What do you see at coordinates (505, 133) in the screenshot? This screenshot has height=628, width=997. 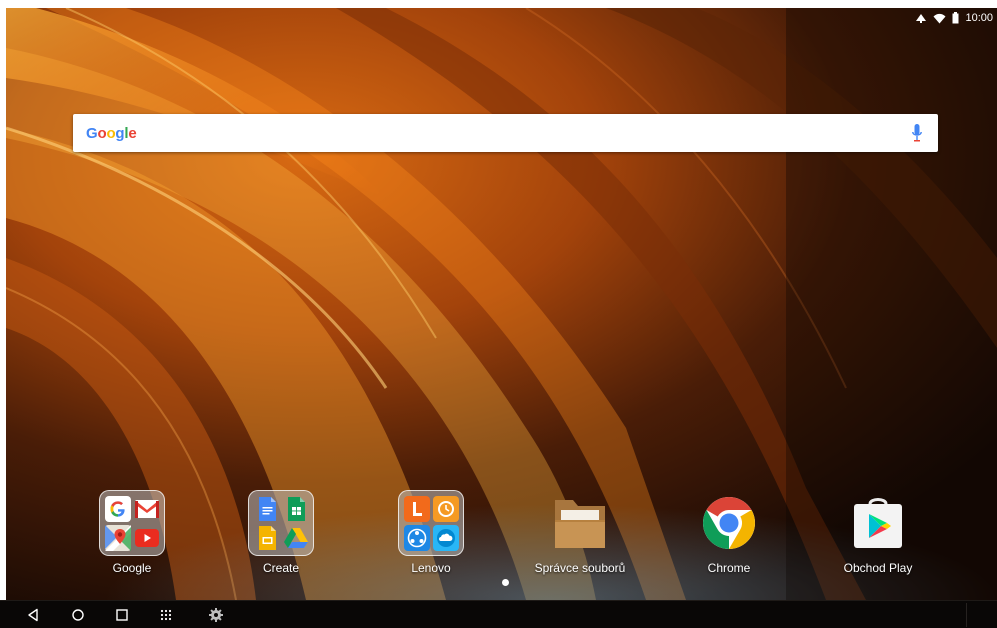 I see `google-search-bar: Google` at bounding box center [505, 133].